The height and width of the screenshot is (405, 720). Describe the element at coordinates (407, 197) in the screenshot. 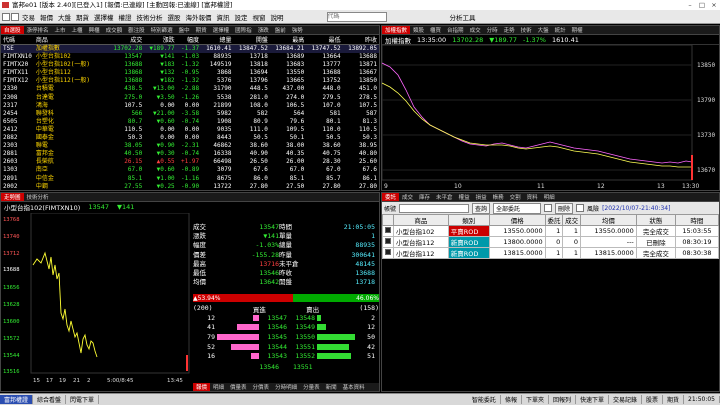

I see `tab-account: 成交` at that location.